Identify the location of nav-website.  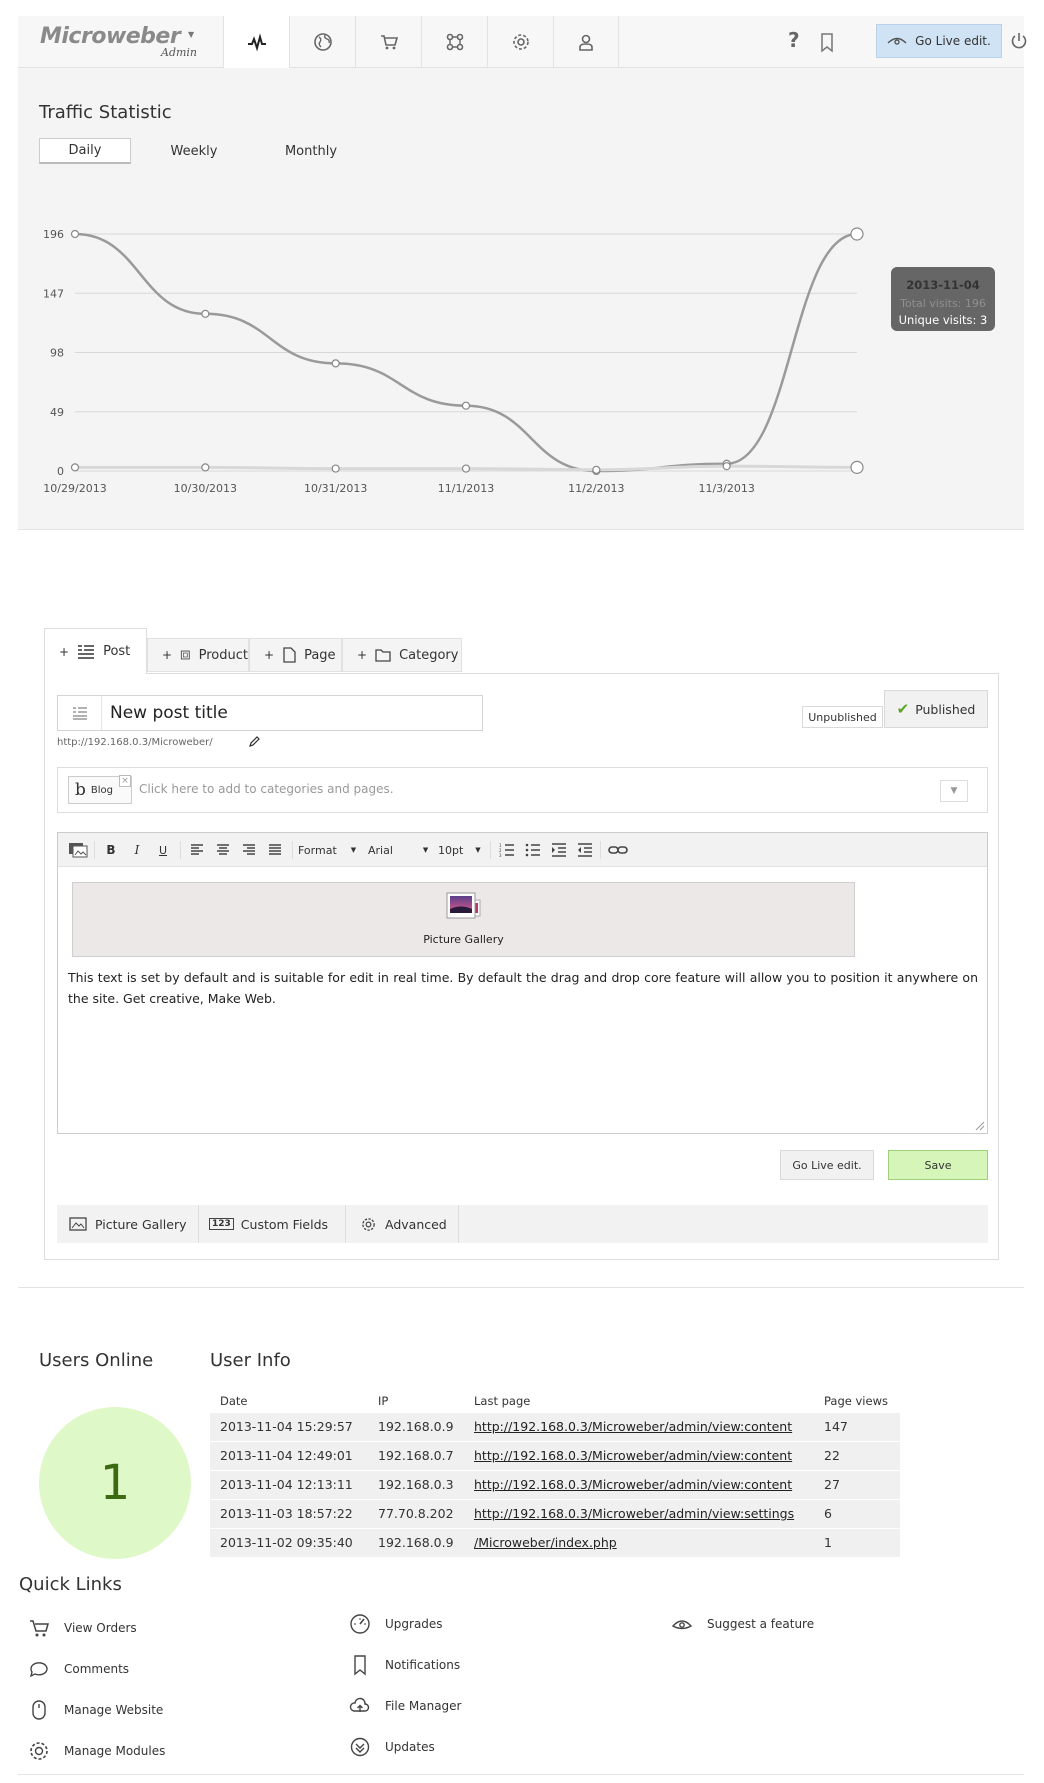
(322, 42).